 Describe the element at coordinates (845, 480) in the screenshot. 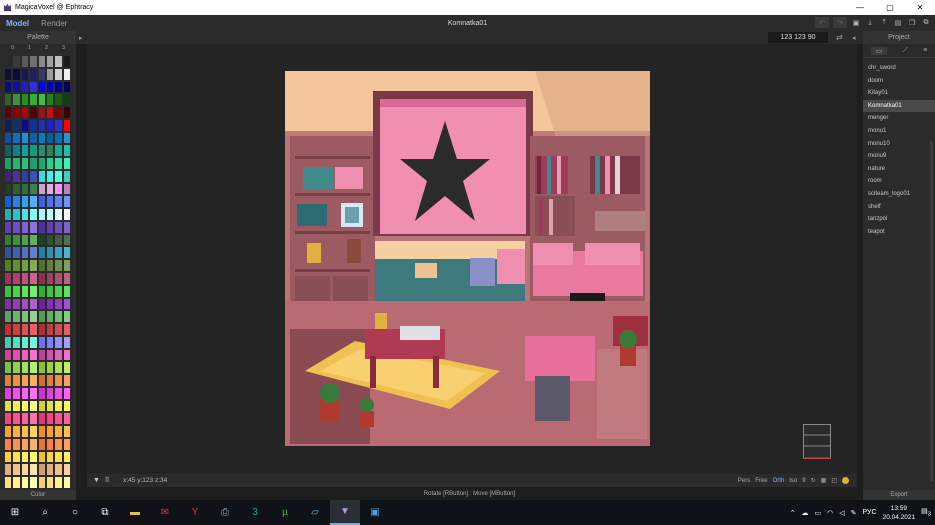

I see `sun-icon` at that location.